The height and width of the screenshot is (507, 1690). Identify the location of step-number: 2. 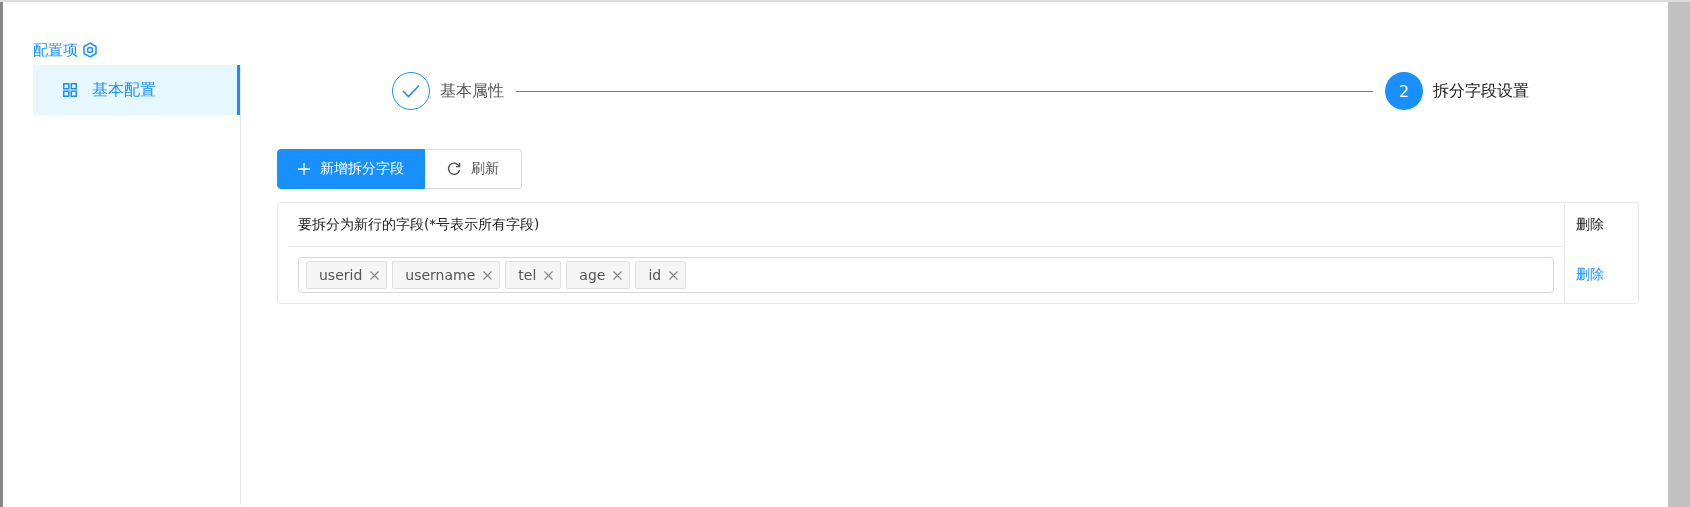
(1404, 91).